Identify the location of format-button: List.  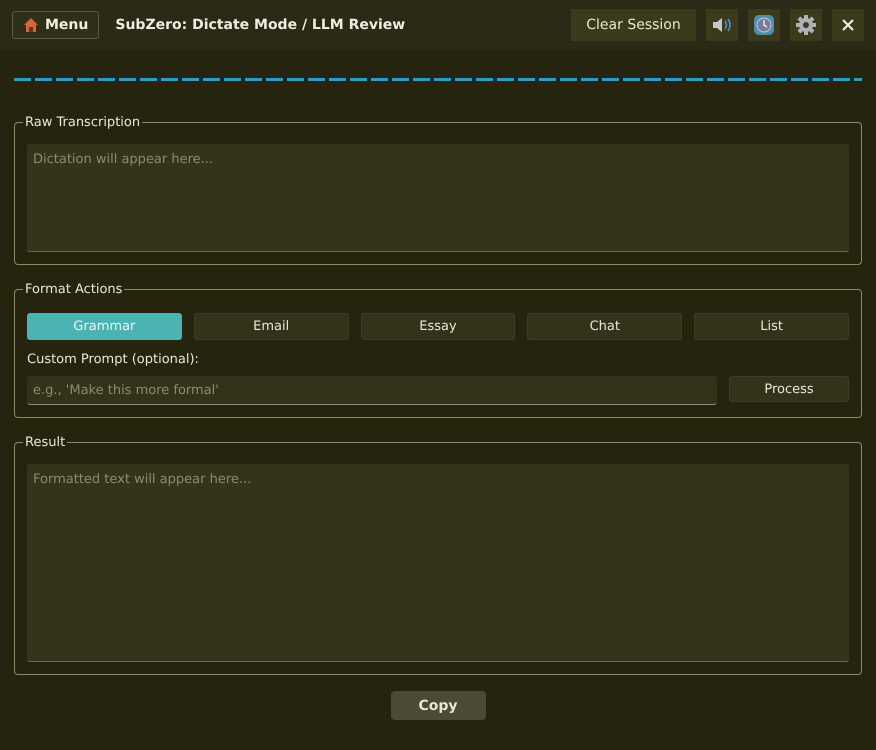
(771, 326).